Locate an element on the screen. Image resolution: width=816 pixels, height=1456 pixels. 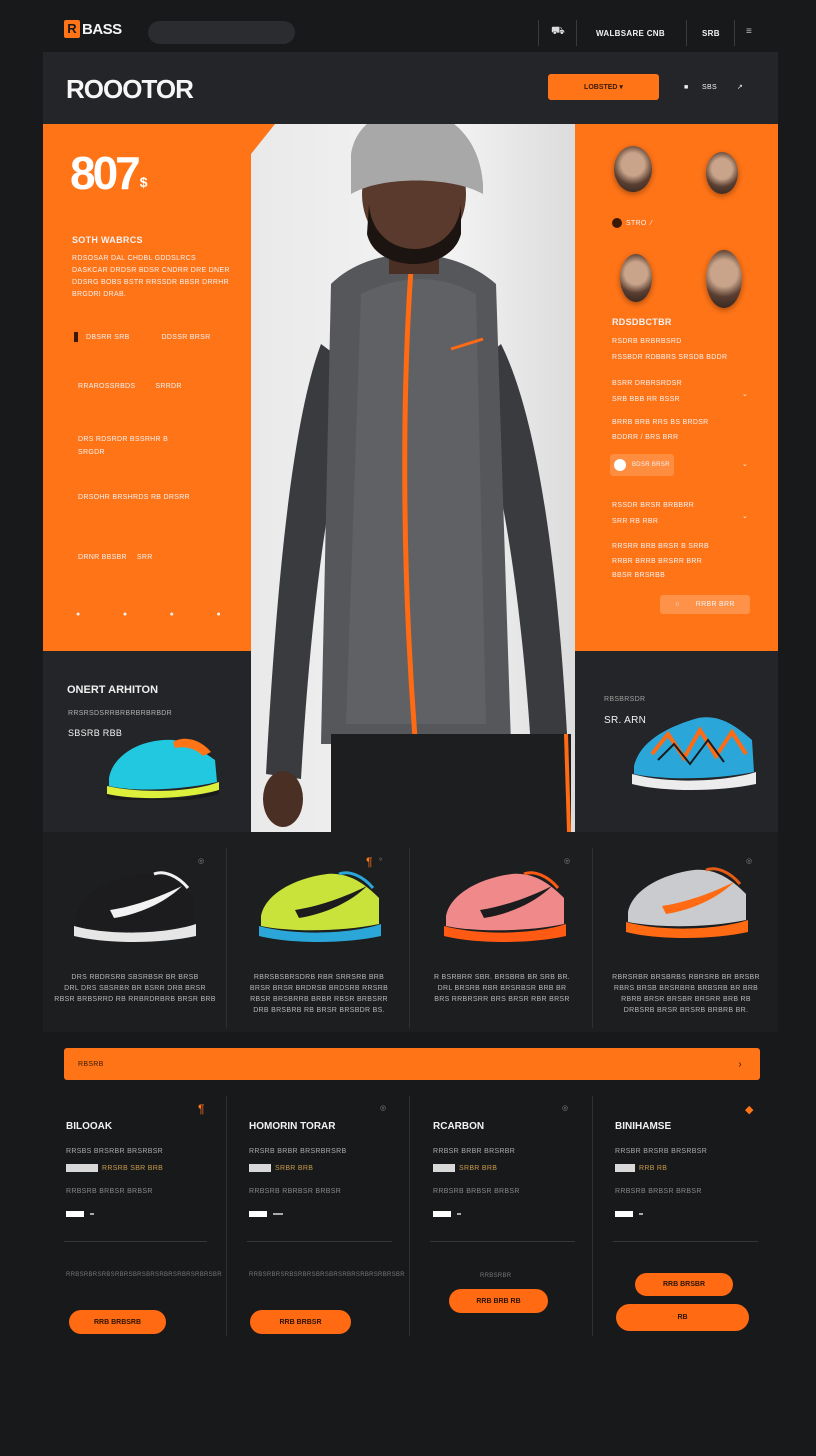
product-desc-line: DRL BRSRB RBR BRSRBSR BRB BR is located at coordinates (502, 988).